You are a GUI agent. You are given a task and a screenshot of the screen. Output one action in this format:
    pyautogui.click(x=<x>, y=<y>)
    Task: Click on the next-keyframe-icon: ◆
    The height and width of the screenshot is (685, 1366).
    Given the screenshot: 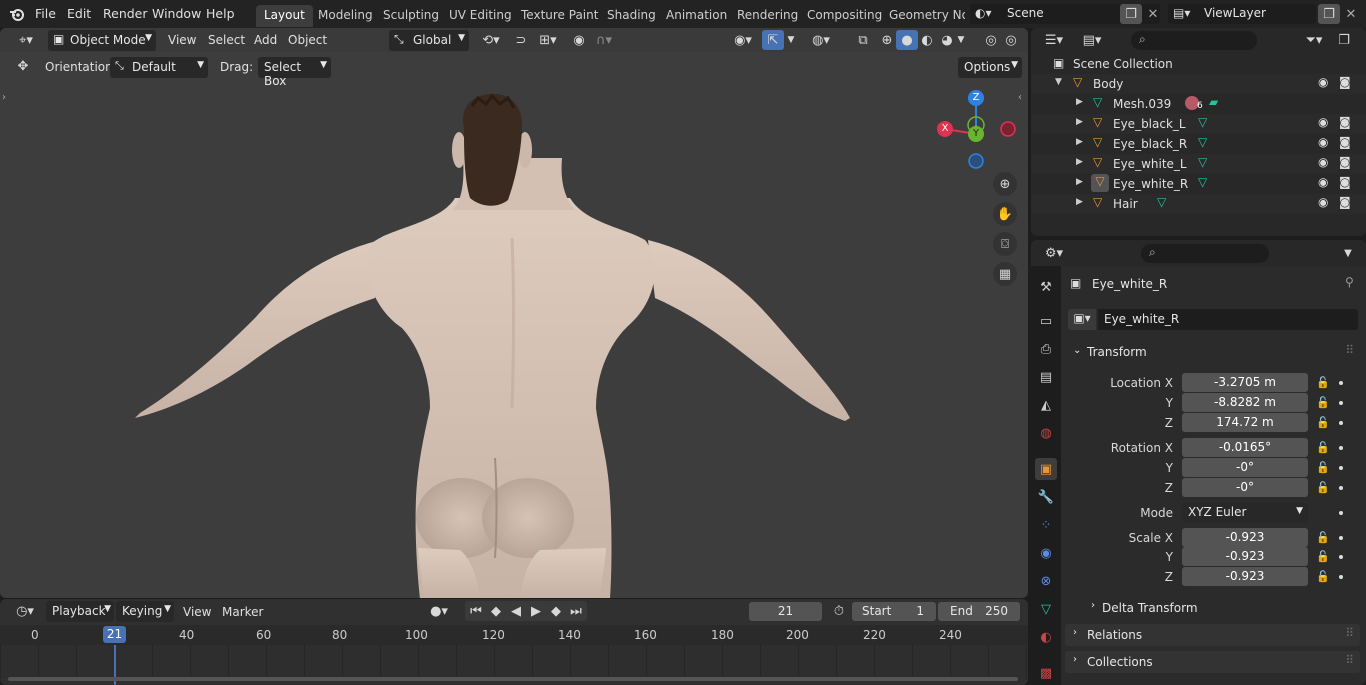 What is the action you would take?
    pyautogui.click(x=556, y=611)
    